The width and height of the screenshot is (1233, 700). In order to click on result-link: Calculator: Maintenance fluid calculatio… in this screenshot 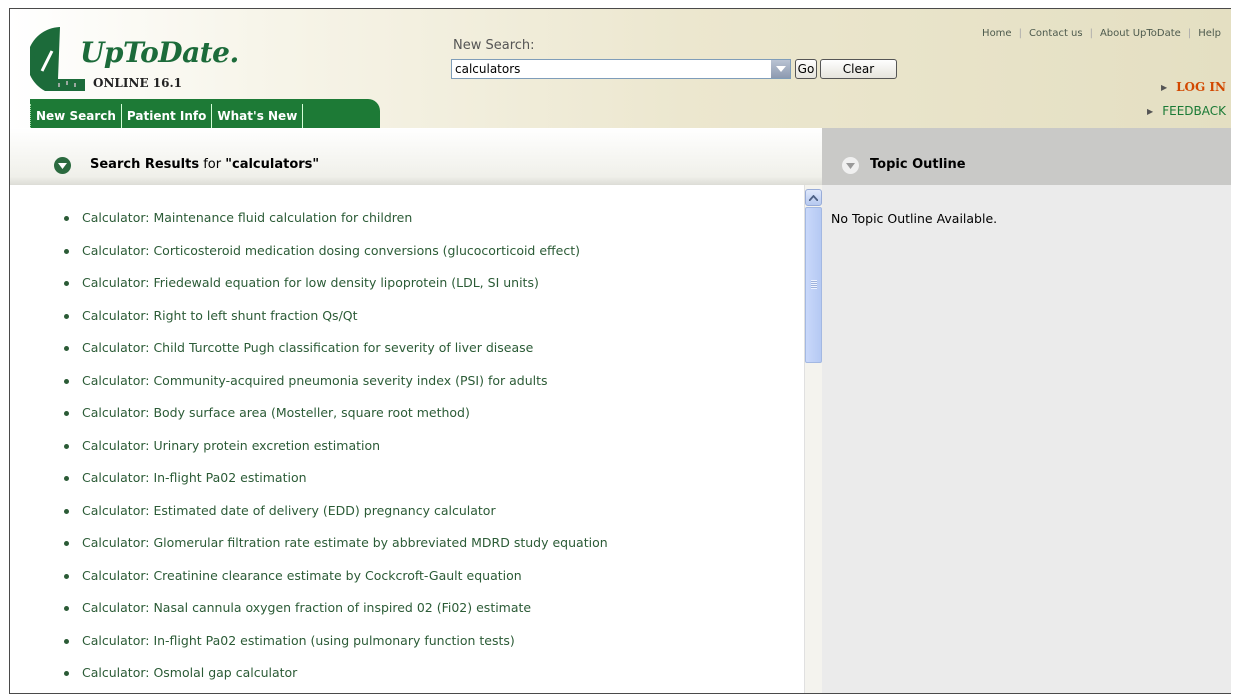, I will do `click(247, 217)`.